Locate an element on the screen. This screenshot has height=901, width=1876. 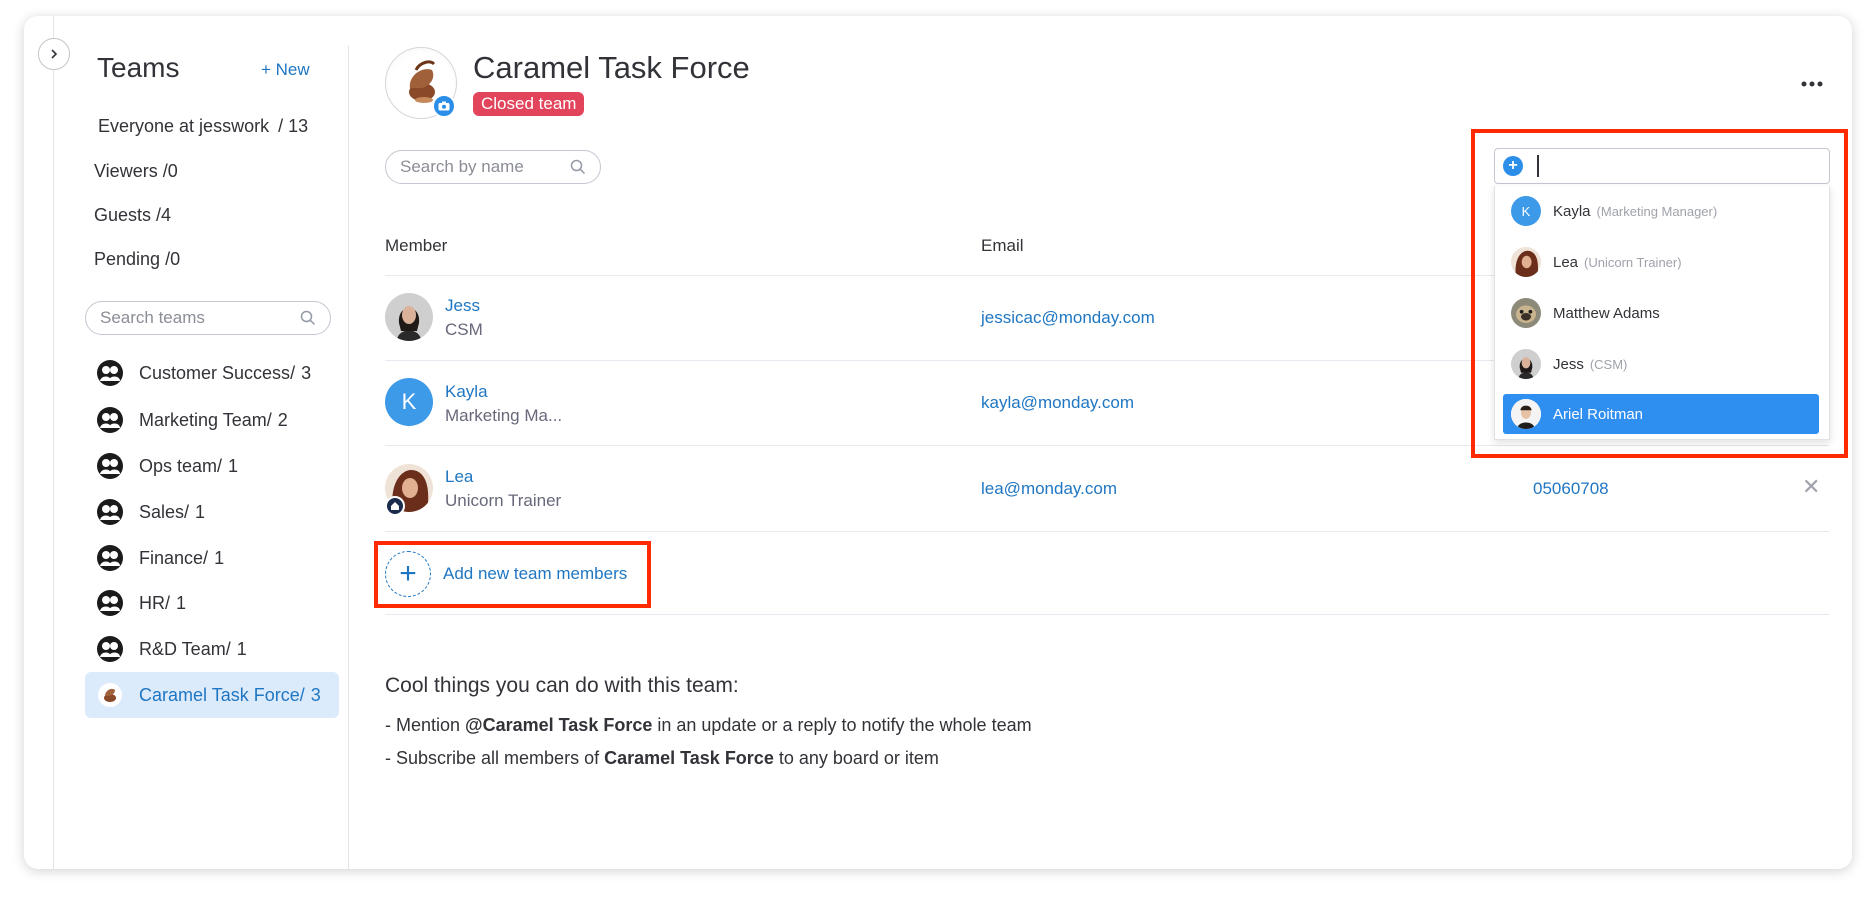
team-item: Finance /1 is located at coordinates (212, 558).